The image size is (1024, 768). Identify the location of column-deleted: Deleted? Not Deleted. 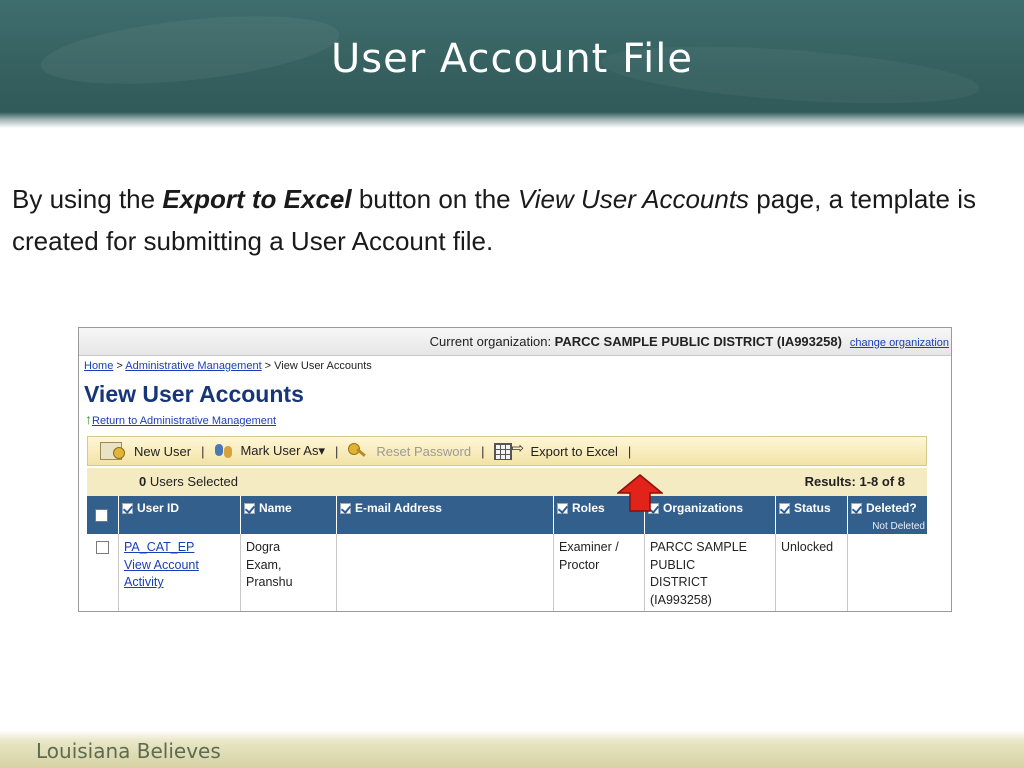
(887, 515).